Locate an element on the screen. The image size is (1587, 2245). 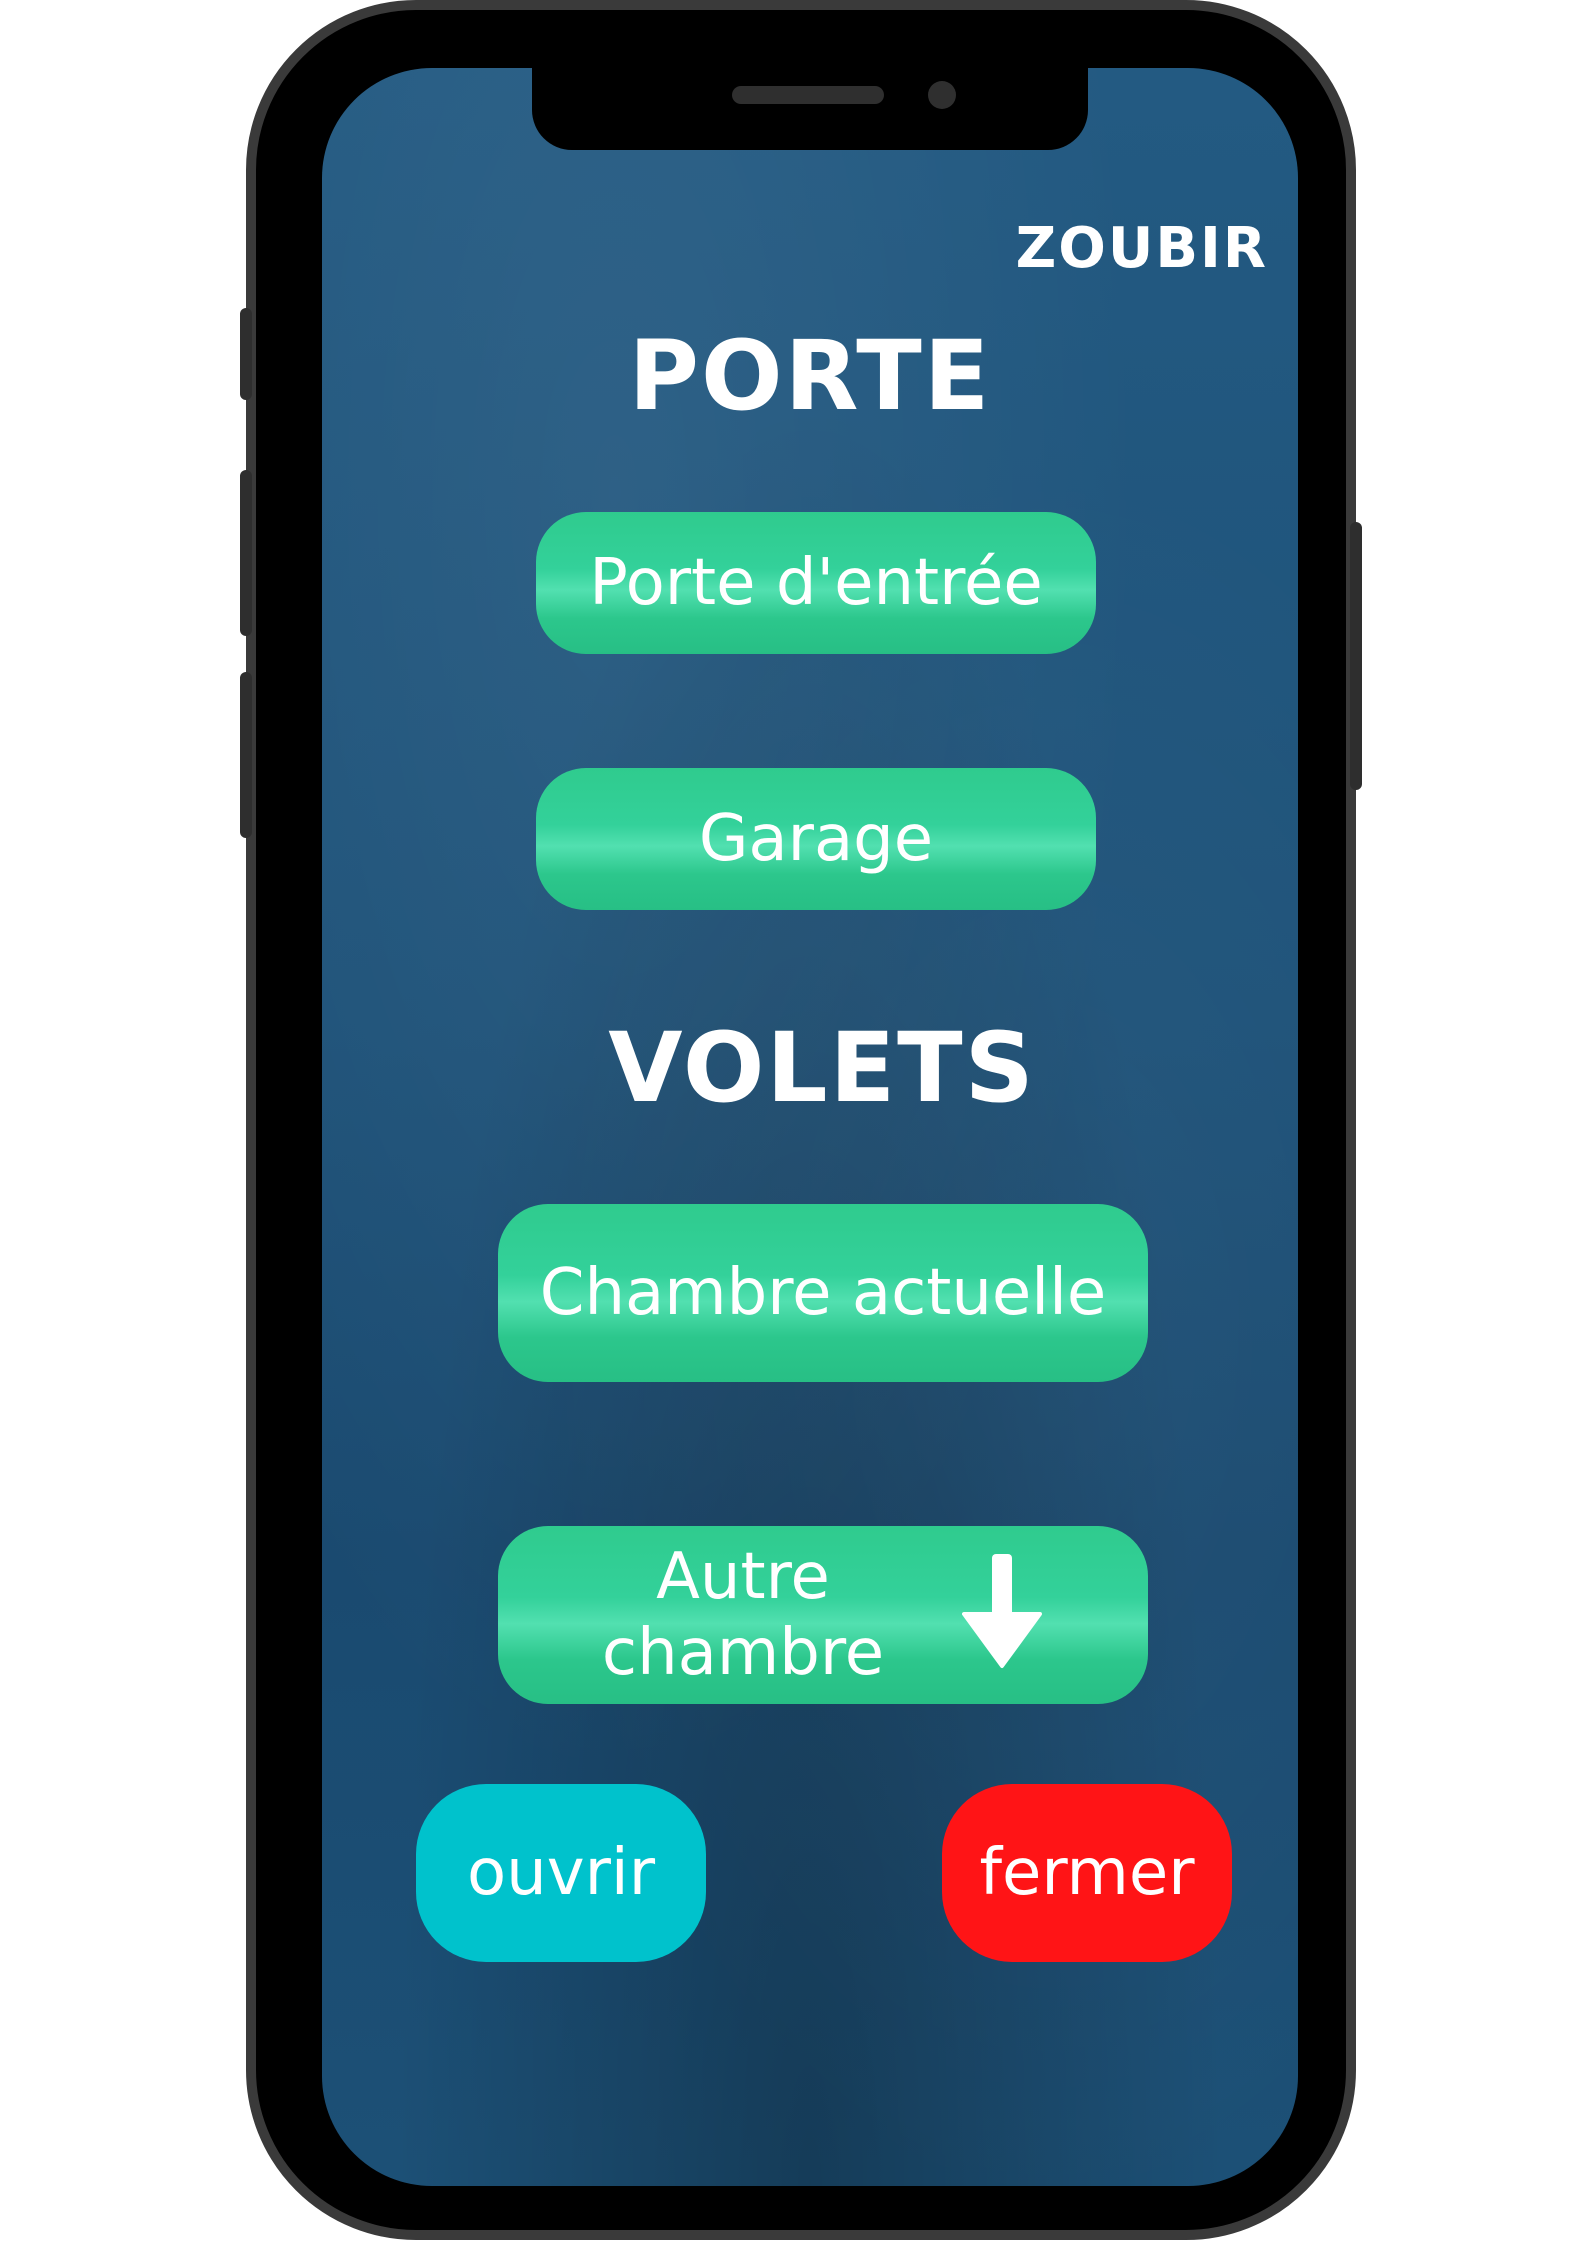
other-room-line1: Autre is located at coordinates (743, 1577).